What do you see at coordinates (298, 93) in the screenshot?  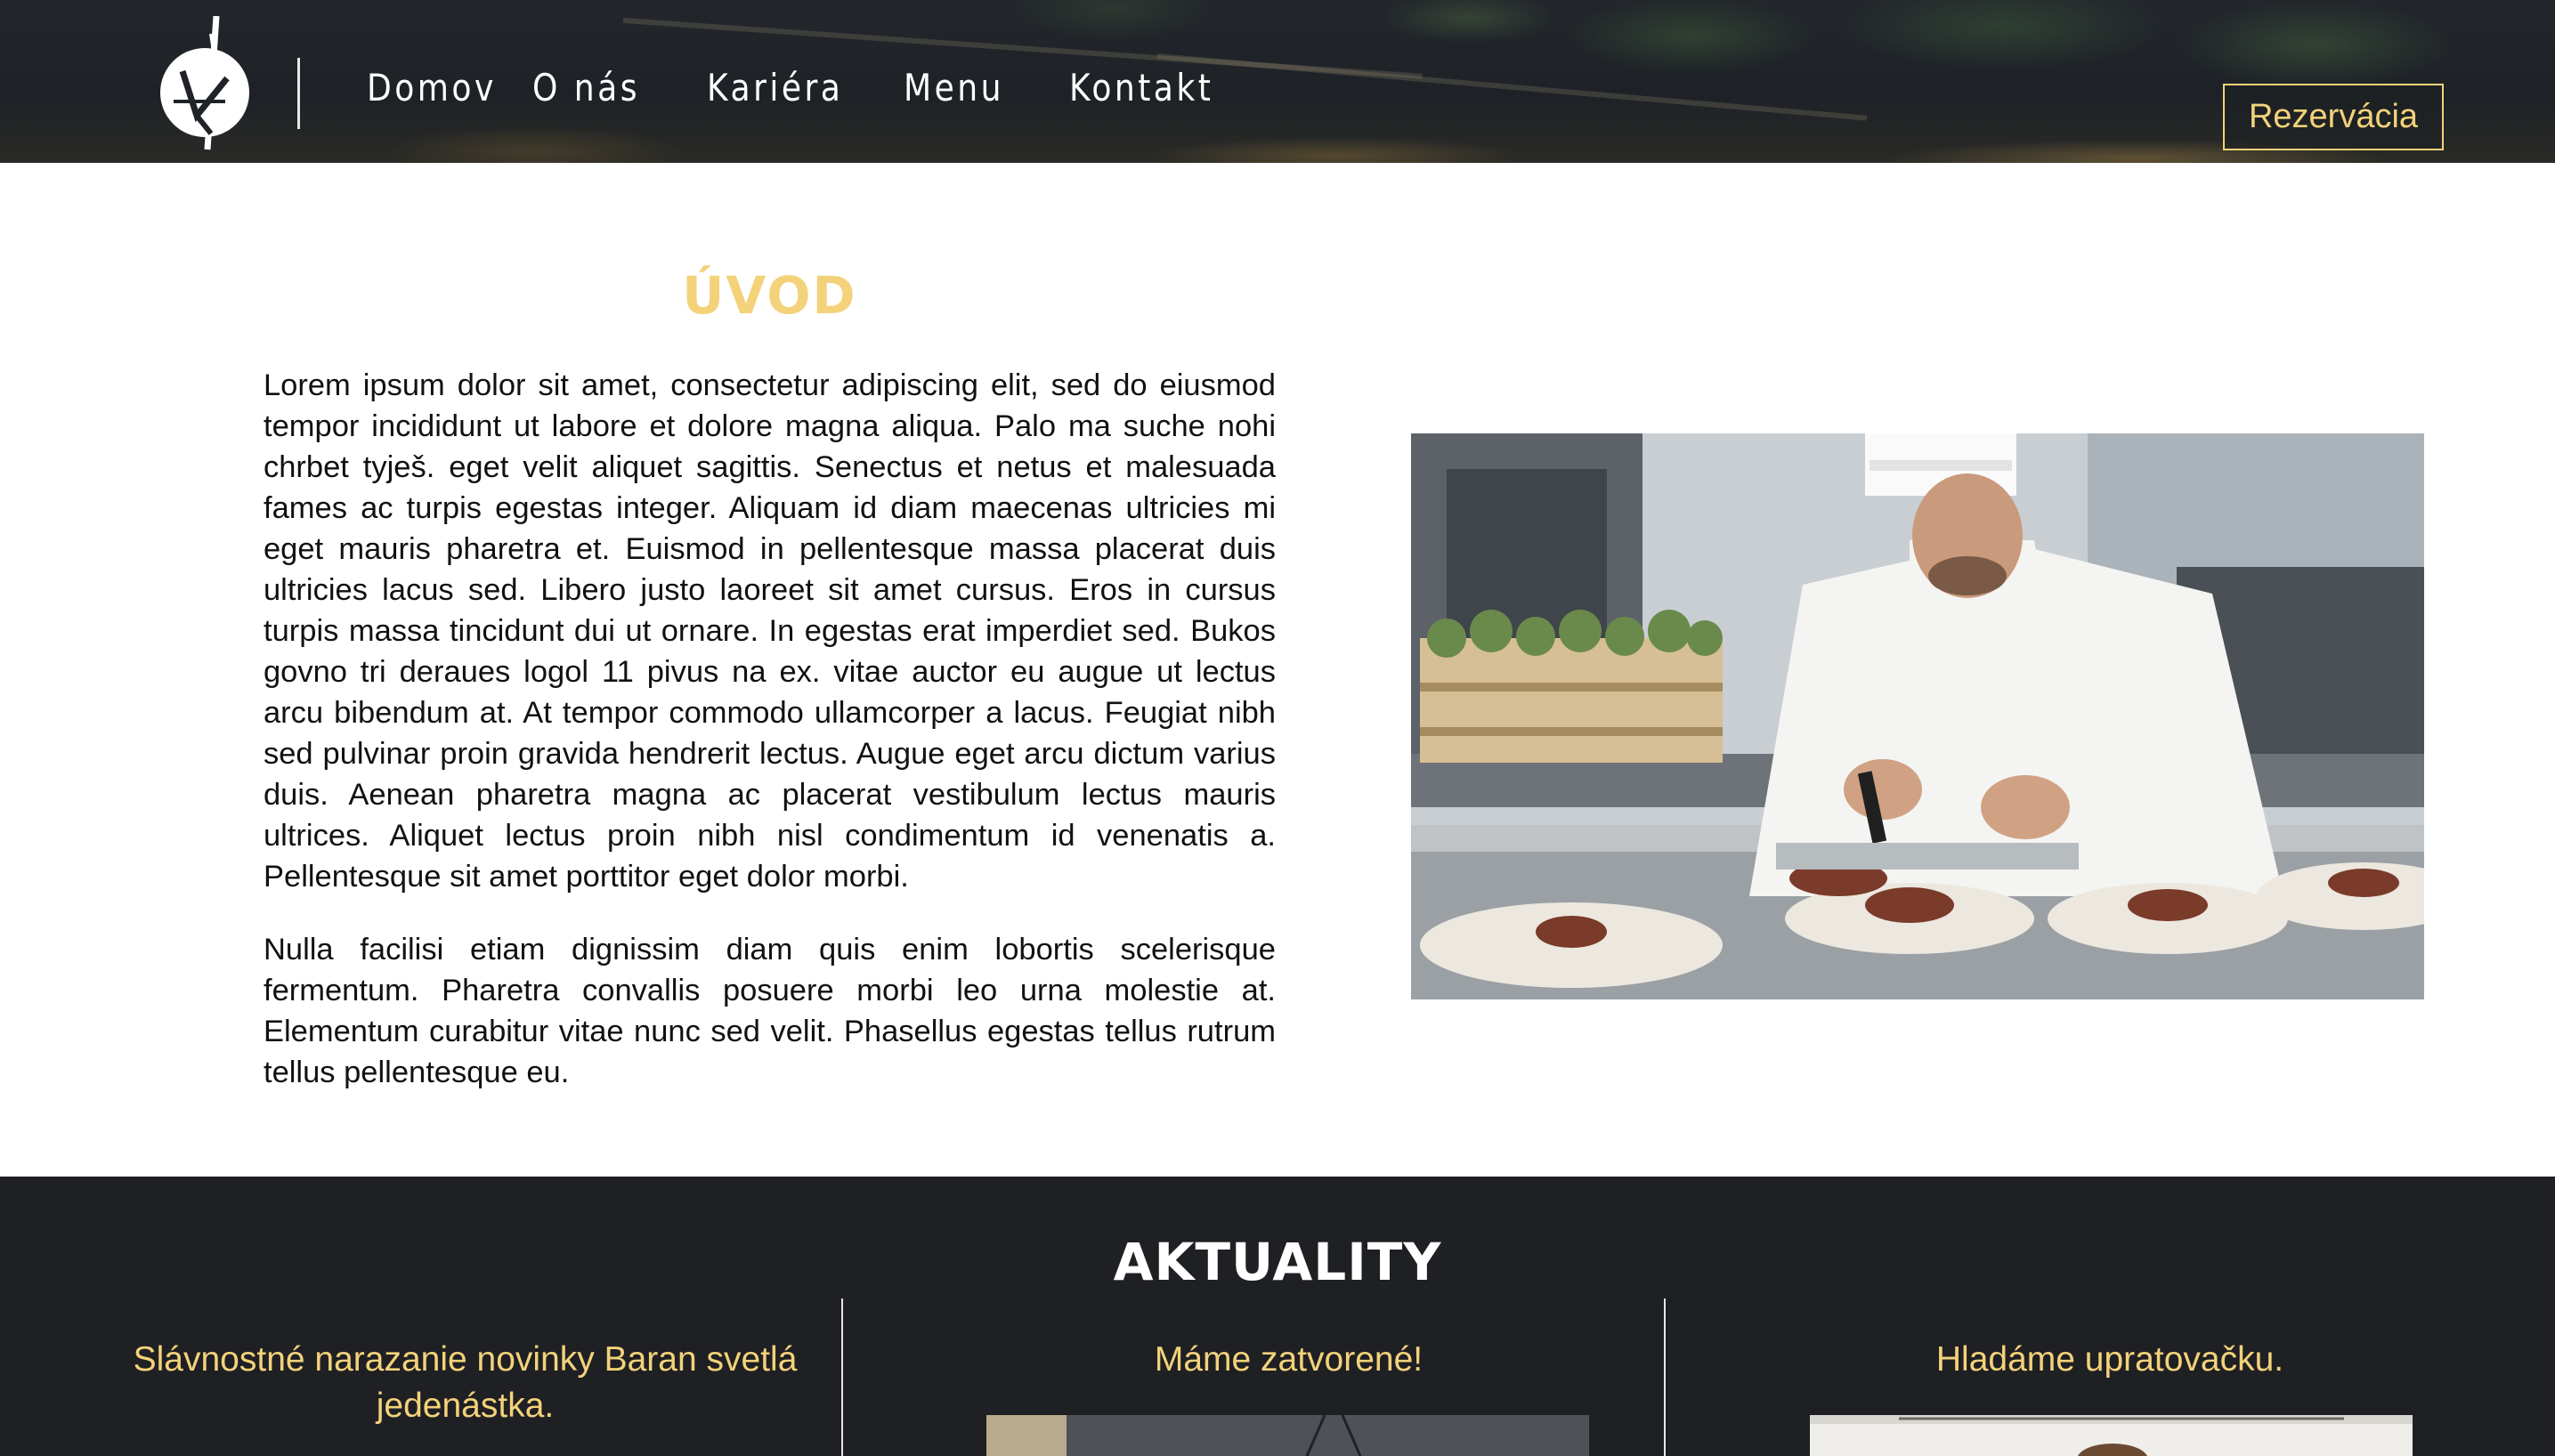 I see `header-divider` at bounding box center [298, 93].